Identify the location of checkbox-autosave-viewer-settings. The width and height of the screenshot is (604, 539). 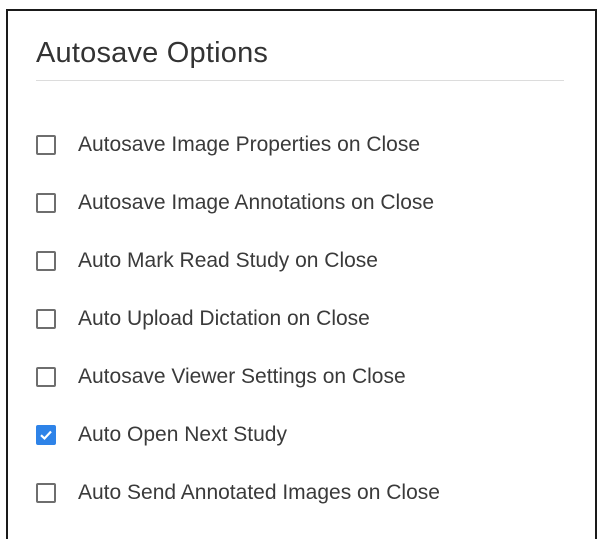
(46, 377).